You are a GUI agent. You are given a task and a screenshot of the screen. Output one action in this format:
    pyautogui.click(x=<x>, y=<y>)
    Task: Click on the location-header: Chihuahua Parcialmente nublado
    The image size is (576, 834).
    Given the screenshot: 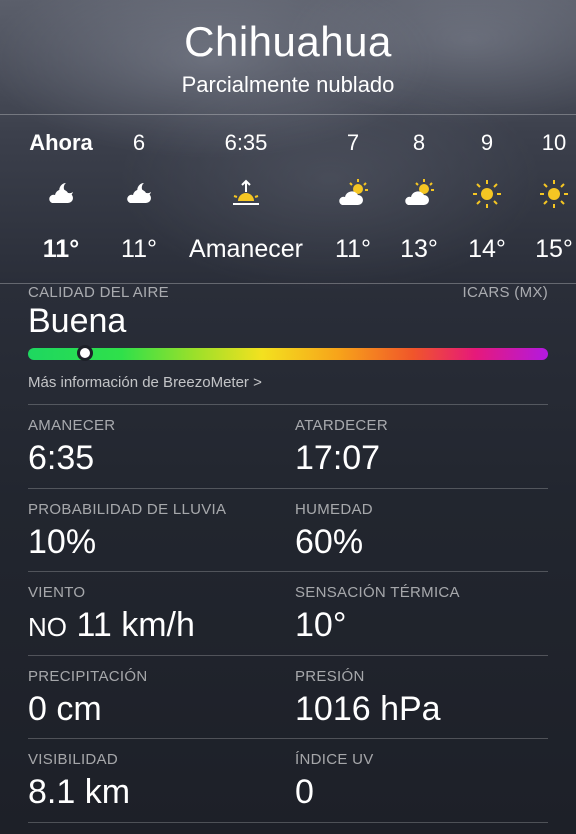 What is the action you would take?
    pyautogui.click(x=288, y=57)
    